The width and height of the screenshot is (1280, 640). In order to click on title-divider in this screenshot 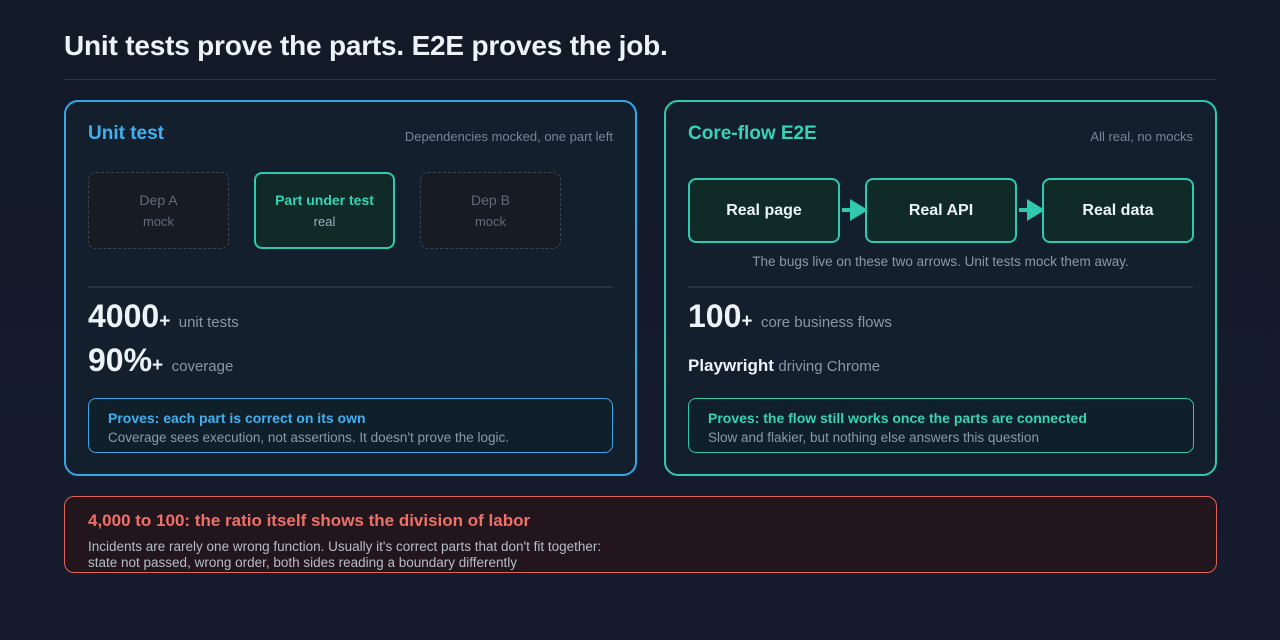, I will do `click(640, 79)`.